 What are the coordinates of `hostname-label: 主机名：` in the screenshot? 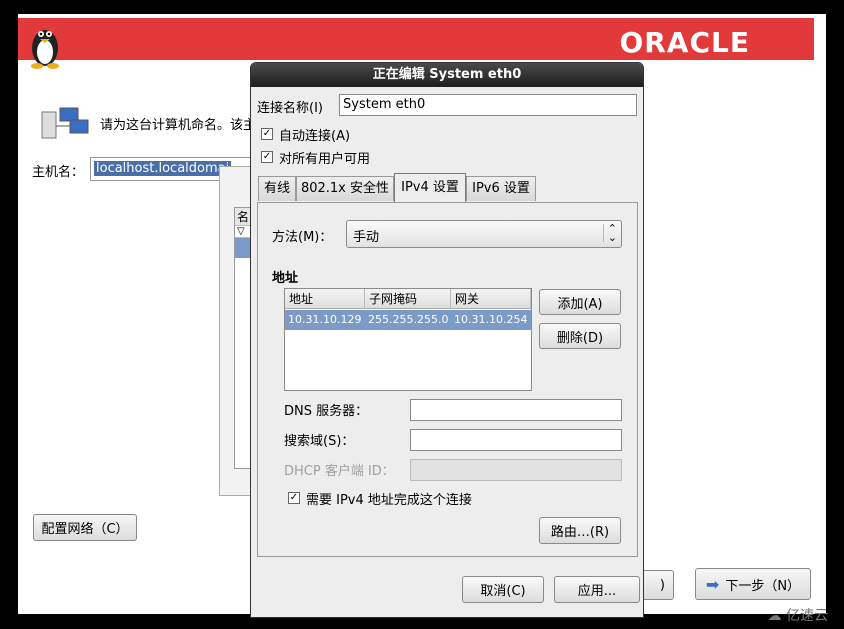 It's located at (58, 172).